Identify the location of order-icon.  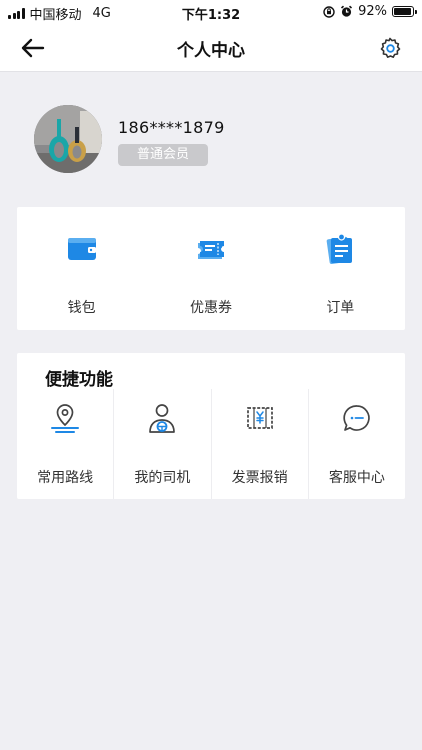
(339, 249).